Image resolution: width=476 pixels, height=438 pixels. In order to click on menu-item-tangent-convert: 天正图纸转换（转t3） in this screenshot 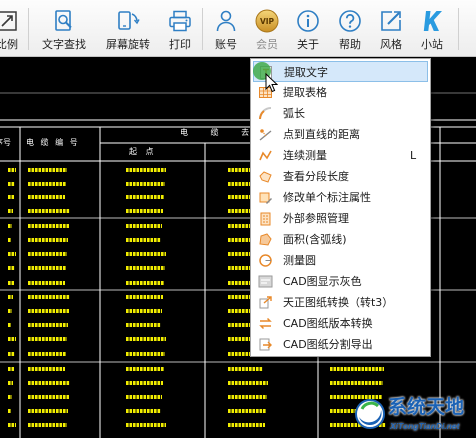, I will do `click(340, 302)`.